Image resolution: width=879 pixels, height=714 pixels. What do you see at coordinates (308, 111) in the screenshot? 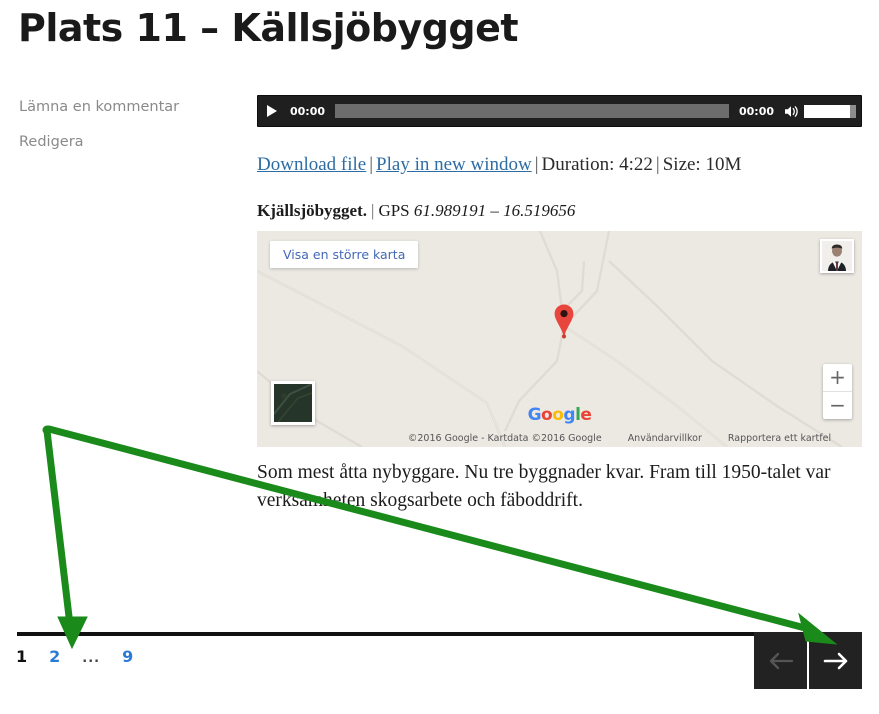
I see `current-time-display: 00:00` at bounding box center [308, 111].